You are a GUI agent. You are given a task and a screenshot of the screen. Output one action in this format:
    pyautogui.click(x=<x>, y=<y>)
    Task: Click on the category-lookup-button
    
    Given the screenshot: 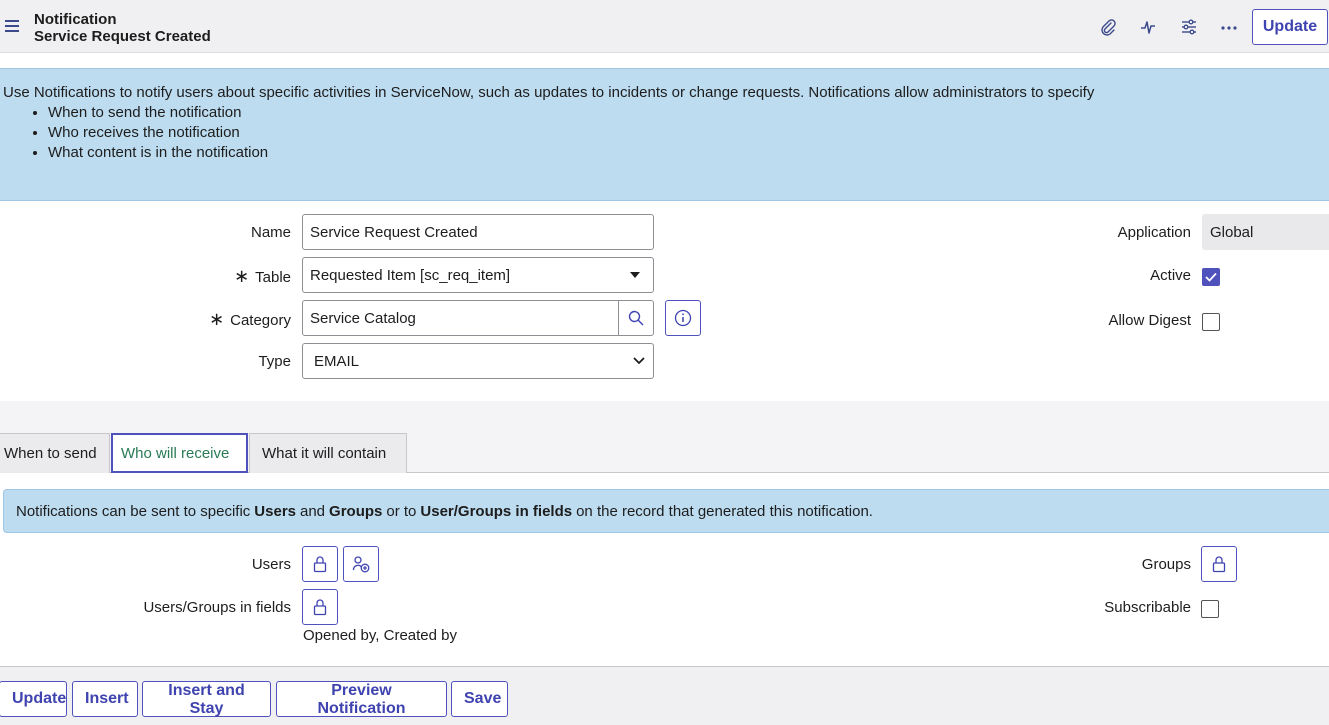 What is the action you would take?
    pyautogui.click(x=636, y=318)
    